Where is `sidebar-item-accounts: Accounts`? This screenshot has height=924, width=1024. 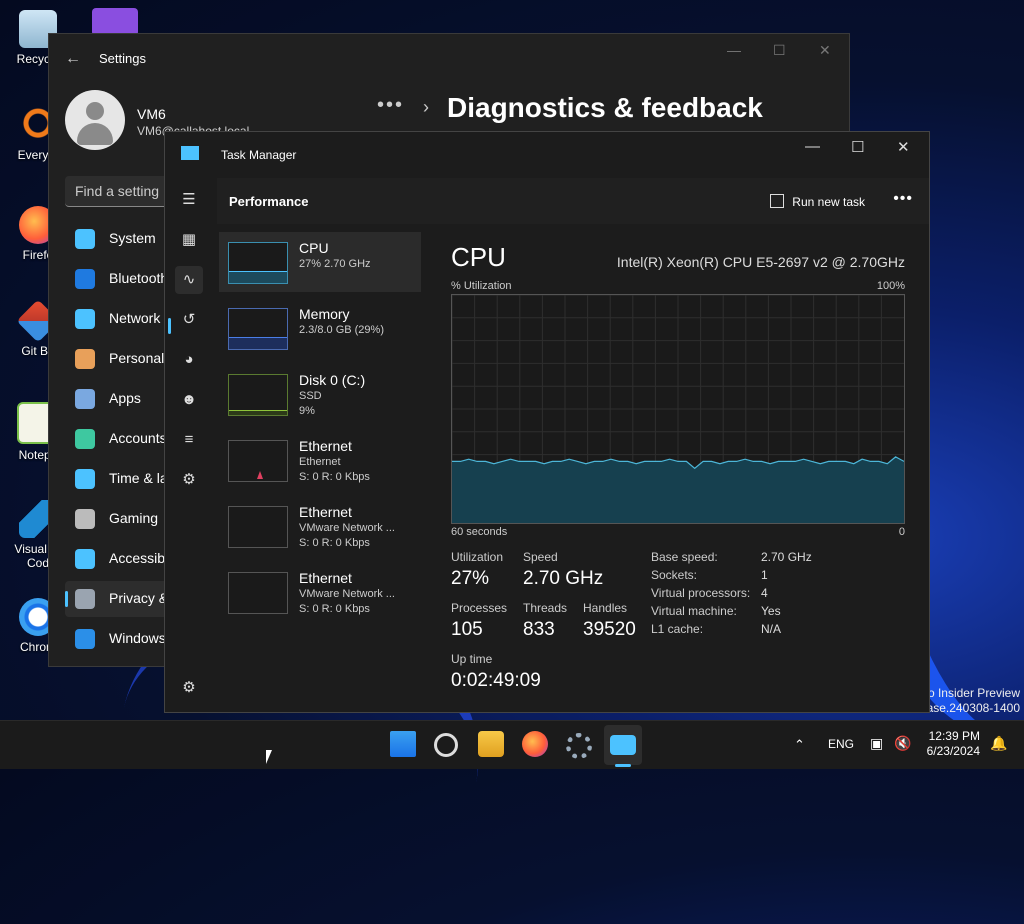
sidebar-item-accounts: Accounts is located at coordinates (120, 439).